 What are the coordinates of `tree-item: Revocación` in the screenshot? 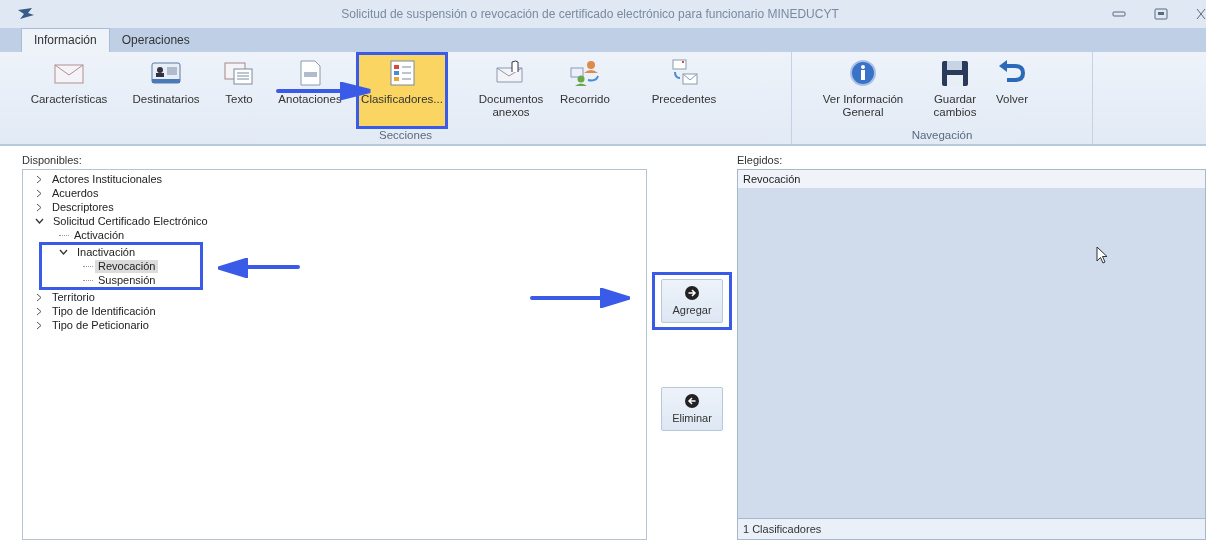 It's located at (127, 266).